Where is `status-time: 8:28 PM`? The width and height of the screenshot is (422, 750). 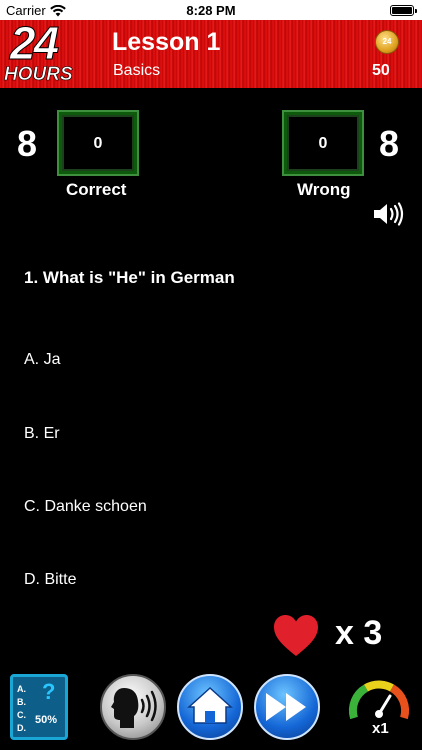
status-time: 8:28 PM is located at coordinates (211, 10).